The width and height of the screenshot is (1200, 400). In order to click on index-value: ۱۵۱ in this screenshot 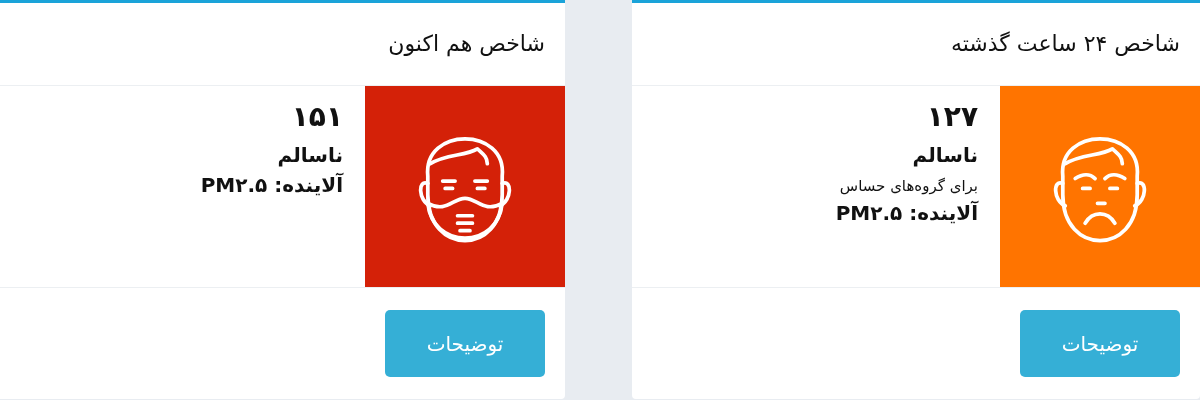, I will do `click(317, 116)`.